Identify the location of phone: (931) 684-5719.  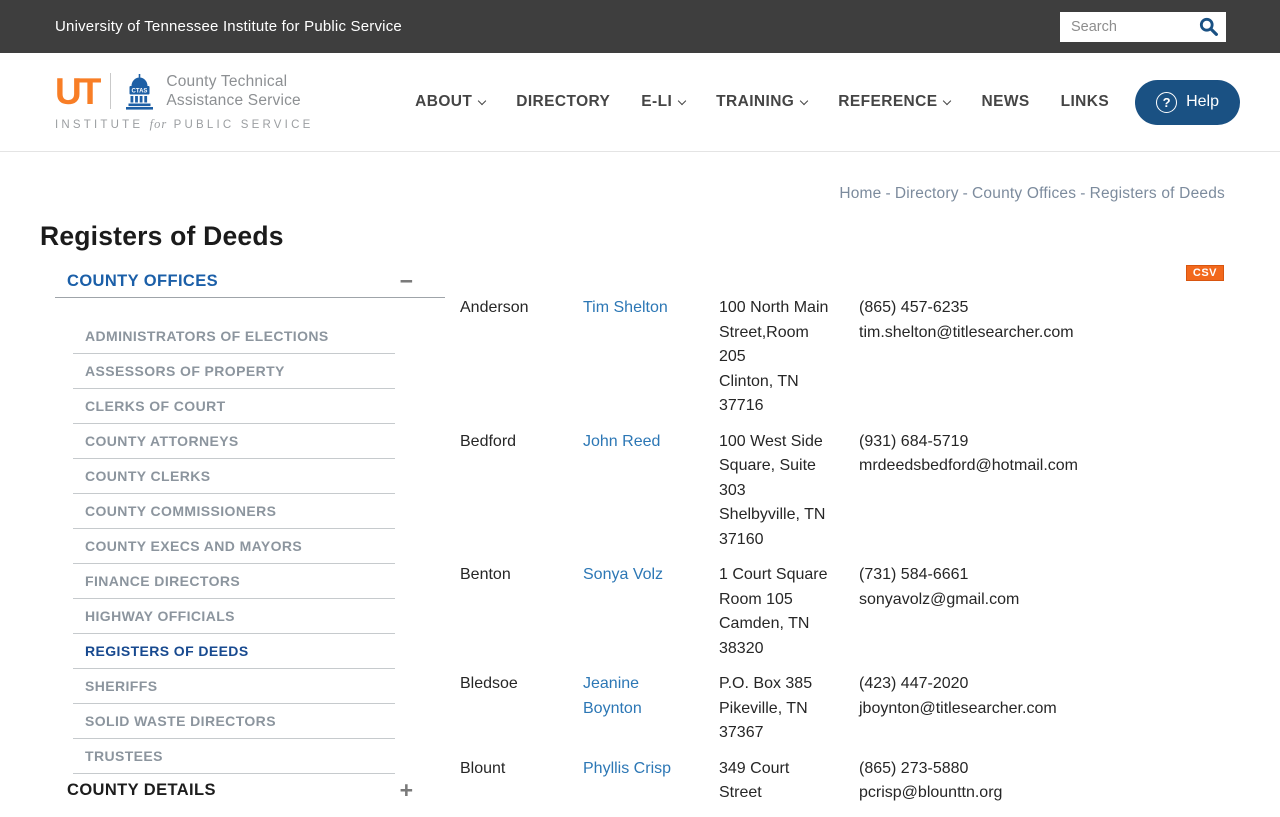
(914, 441).